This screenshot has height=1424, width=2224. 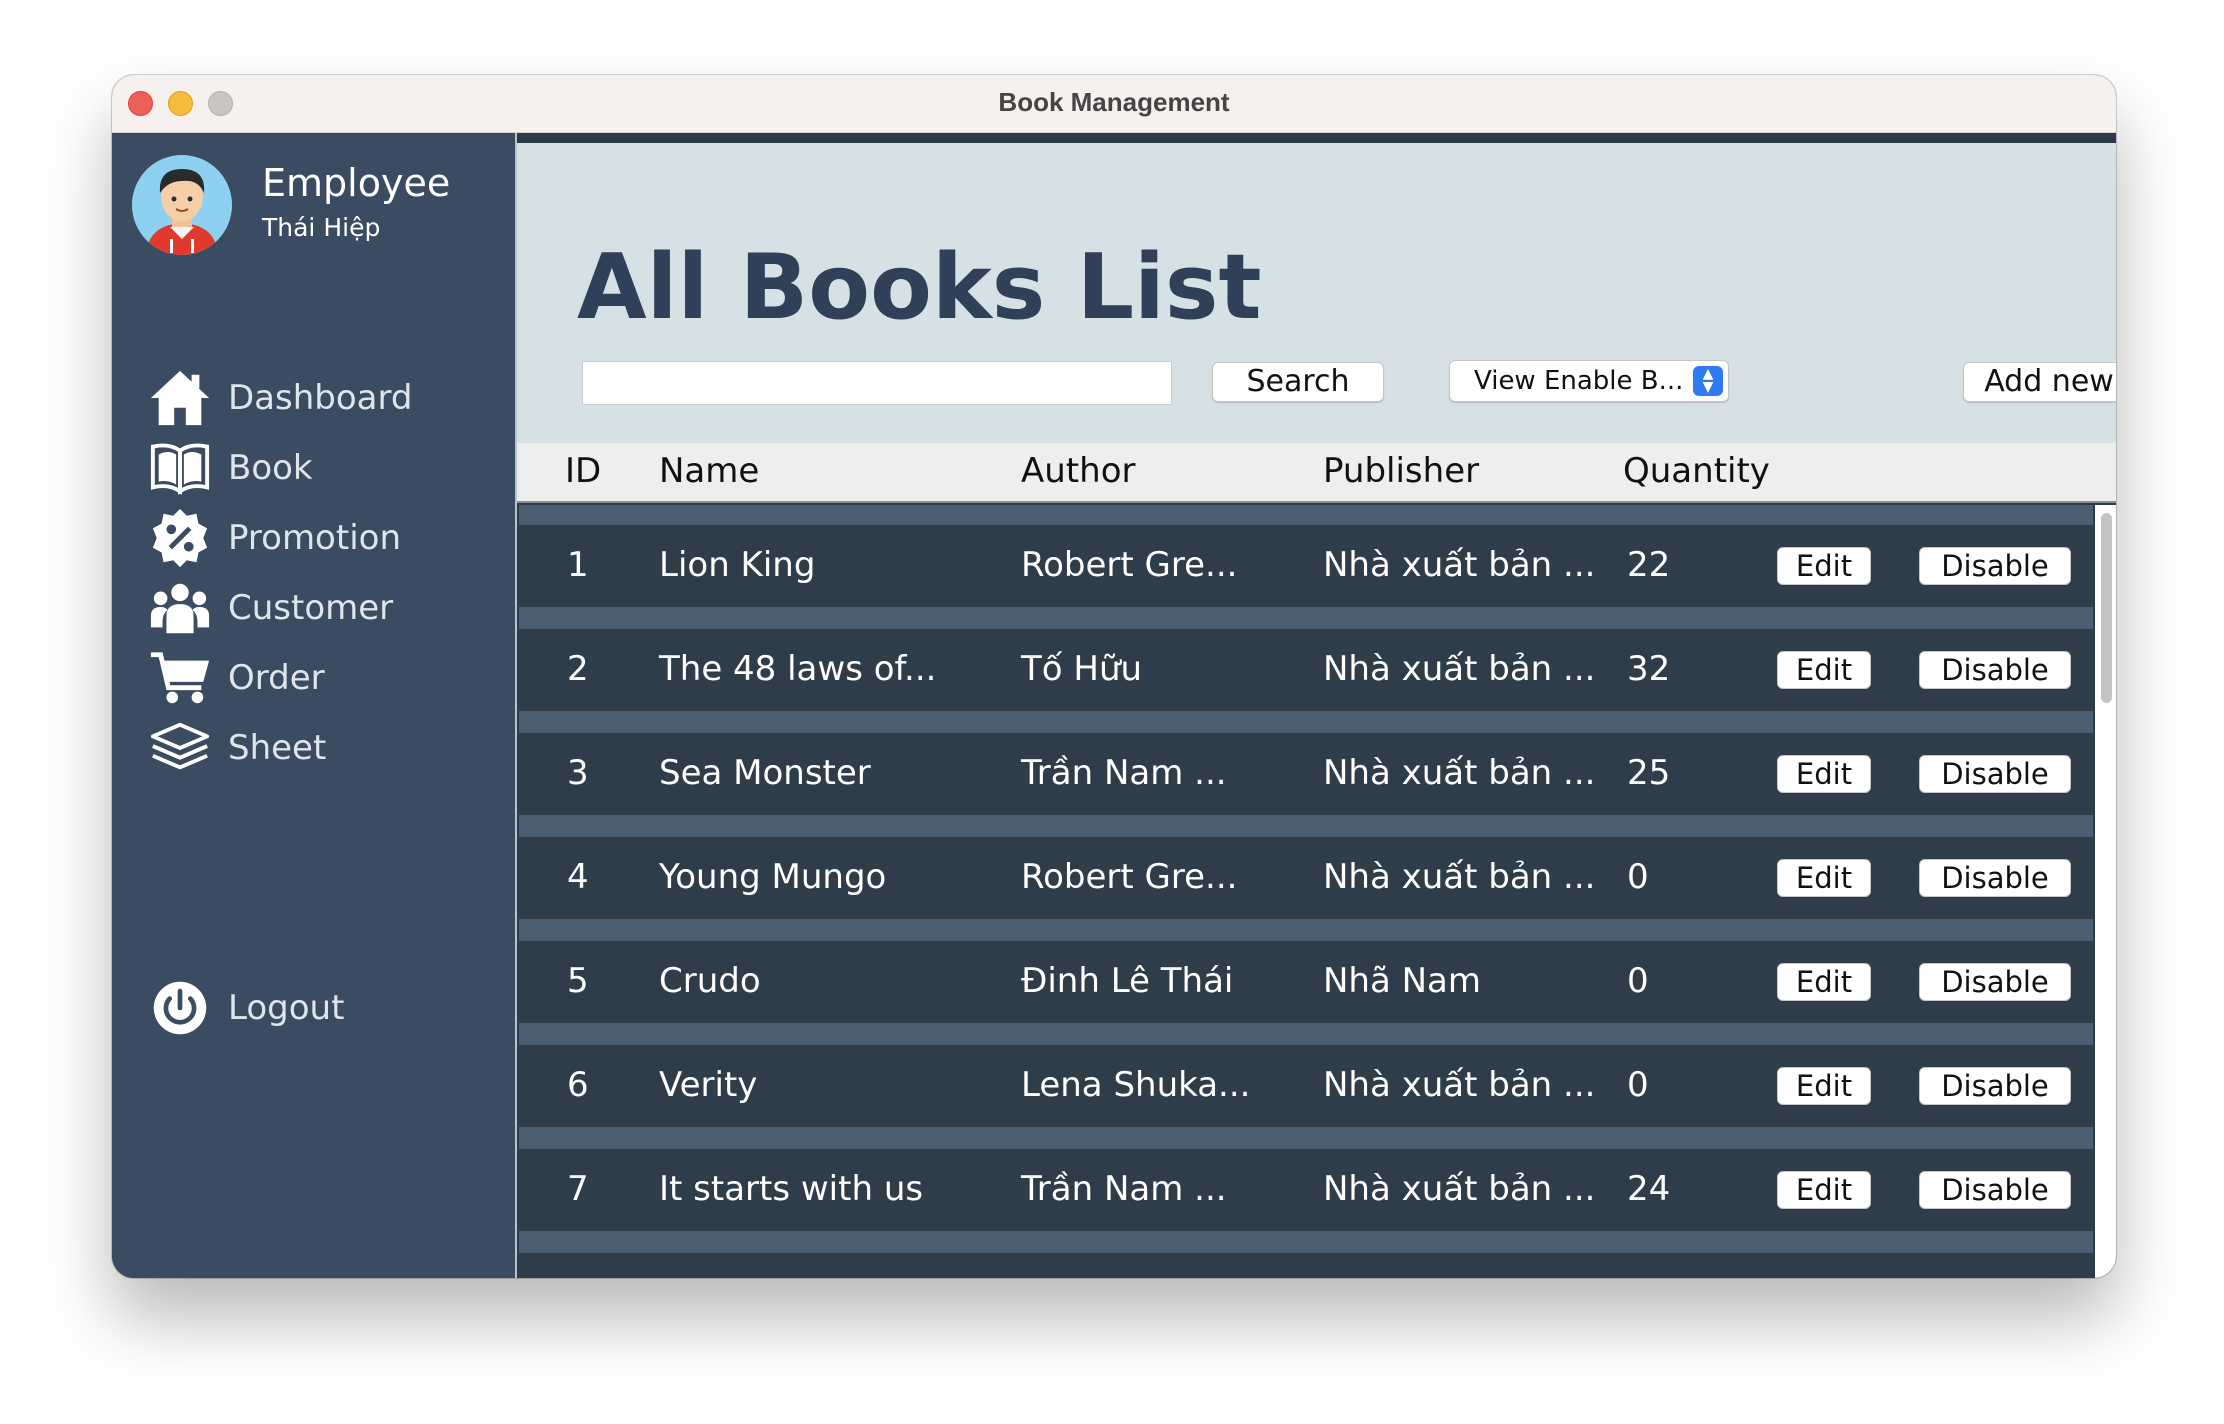 What do you see at coordinates (578, 669) in the screenshot?
I see `cell-id: 2` at bounding box center [578, 669].